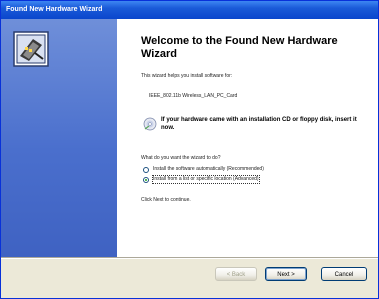 This screenshot has width=379, height=299. What do you see at coordinates (189, 258) in the screenshot?
I see `divider` at bounding box center [189, 258].